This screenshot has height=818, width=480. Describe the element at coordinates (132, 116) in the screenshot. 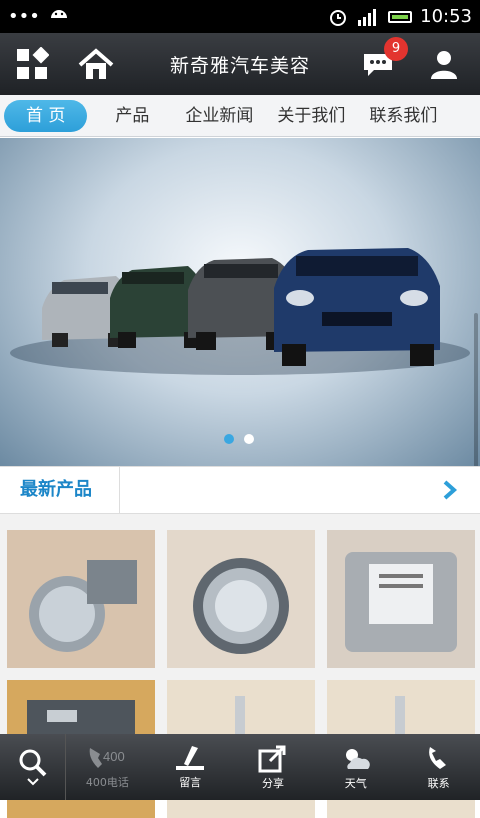

I see `tab-products: 产品` at that location.